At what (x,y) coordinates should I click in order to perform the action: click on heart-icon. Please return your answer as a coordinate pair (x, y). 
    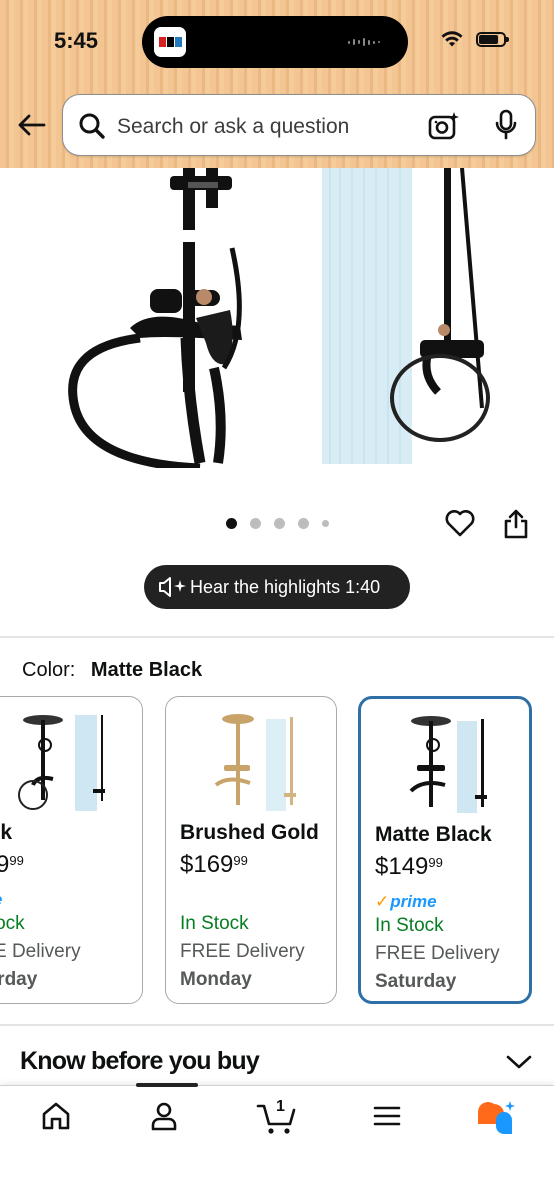
    Looking at the image, I should click on (460, 523).